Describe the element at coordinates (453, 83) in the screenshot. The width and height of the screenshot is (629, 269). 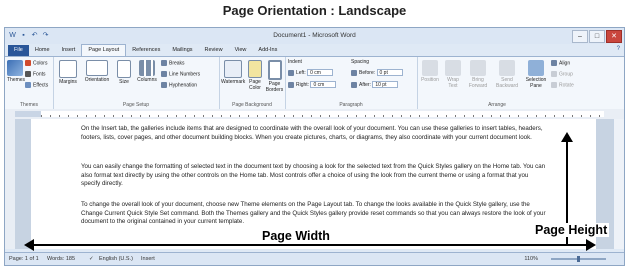
I see `wrap-text-label: Wrap Text` at that location.